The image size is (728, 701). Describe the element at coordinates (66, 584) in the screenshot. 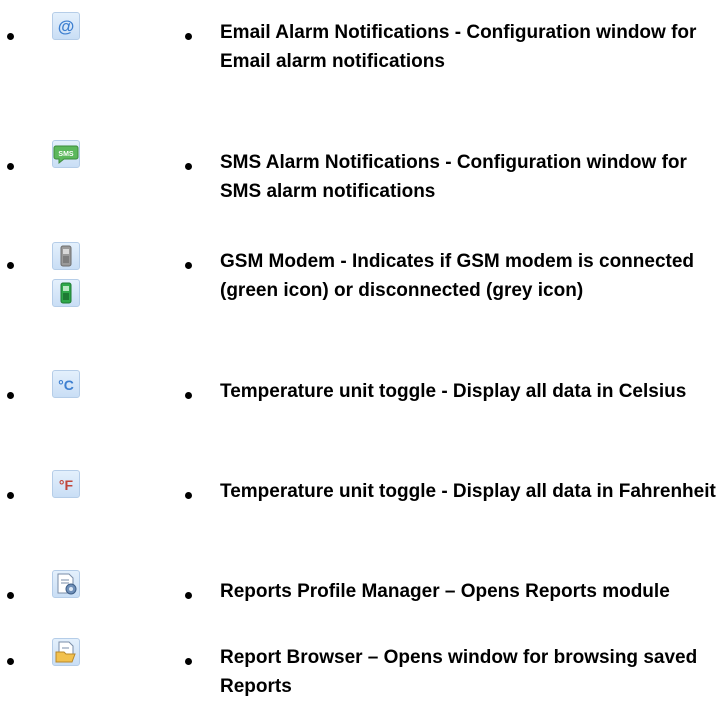

I see `reports-profile-icon` at that location.